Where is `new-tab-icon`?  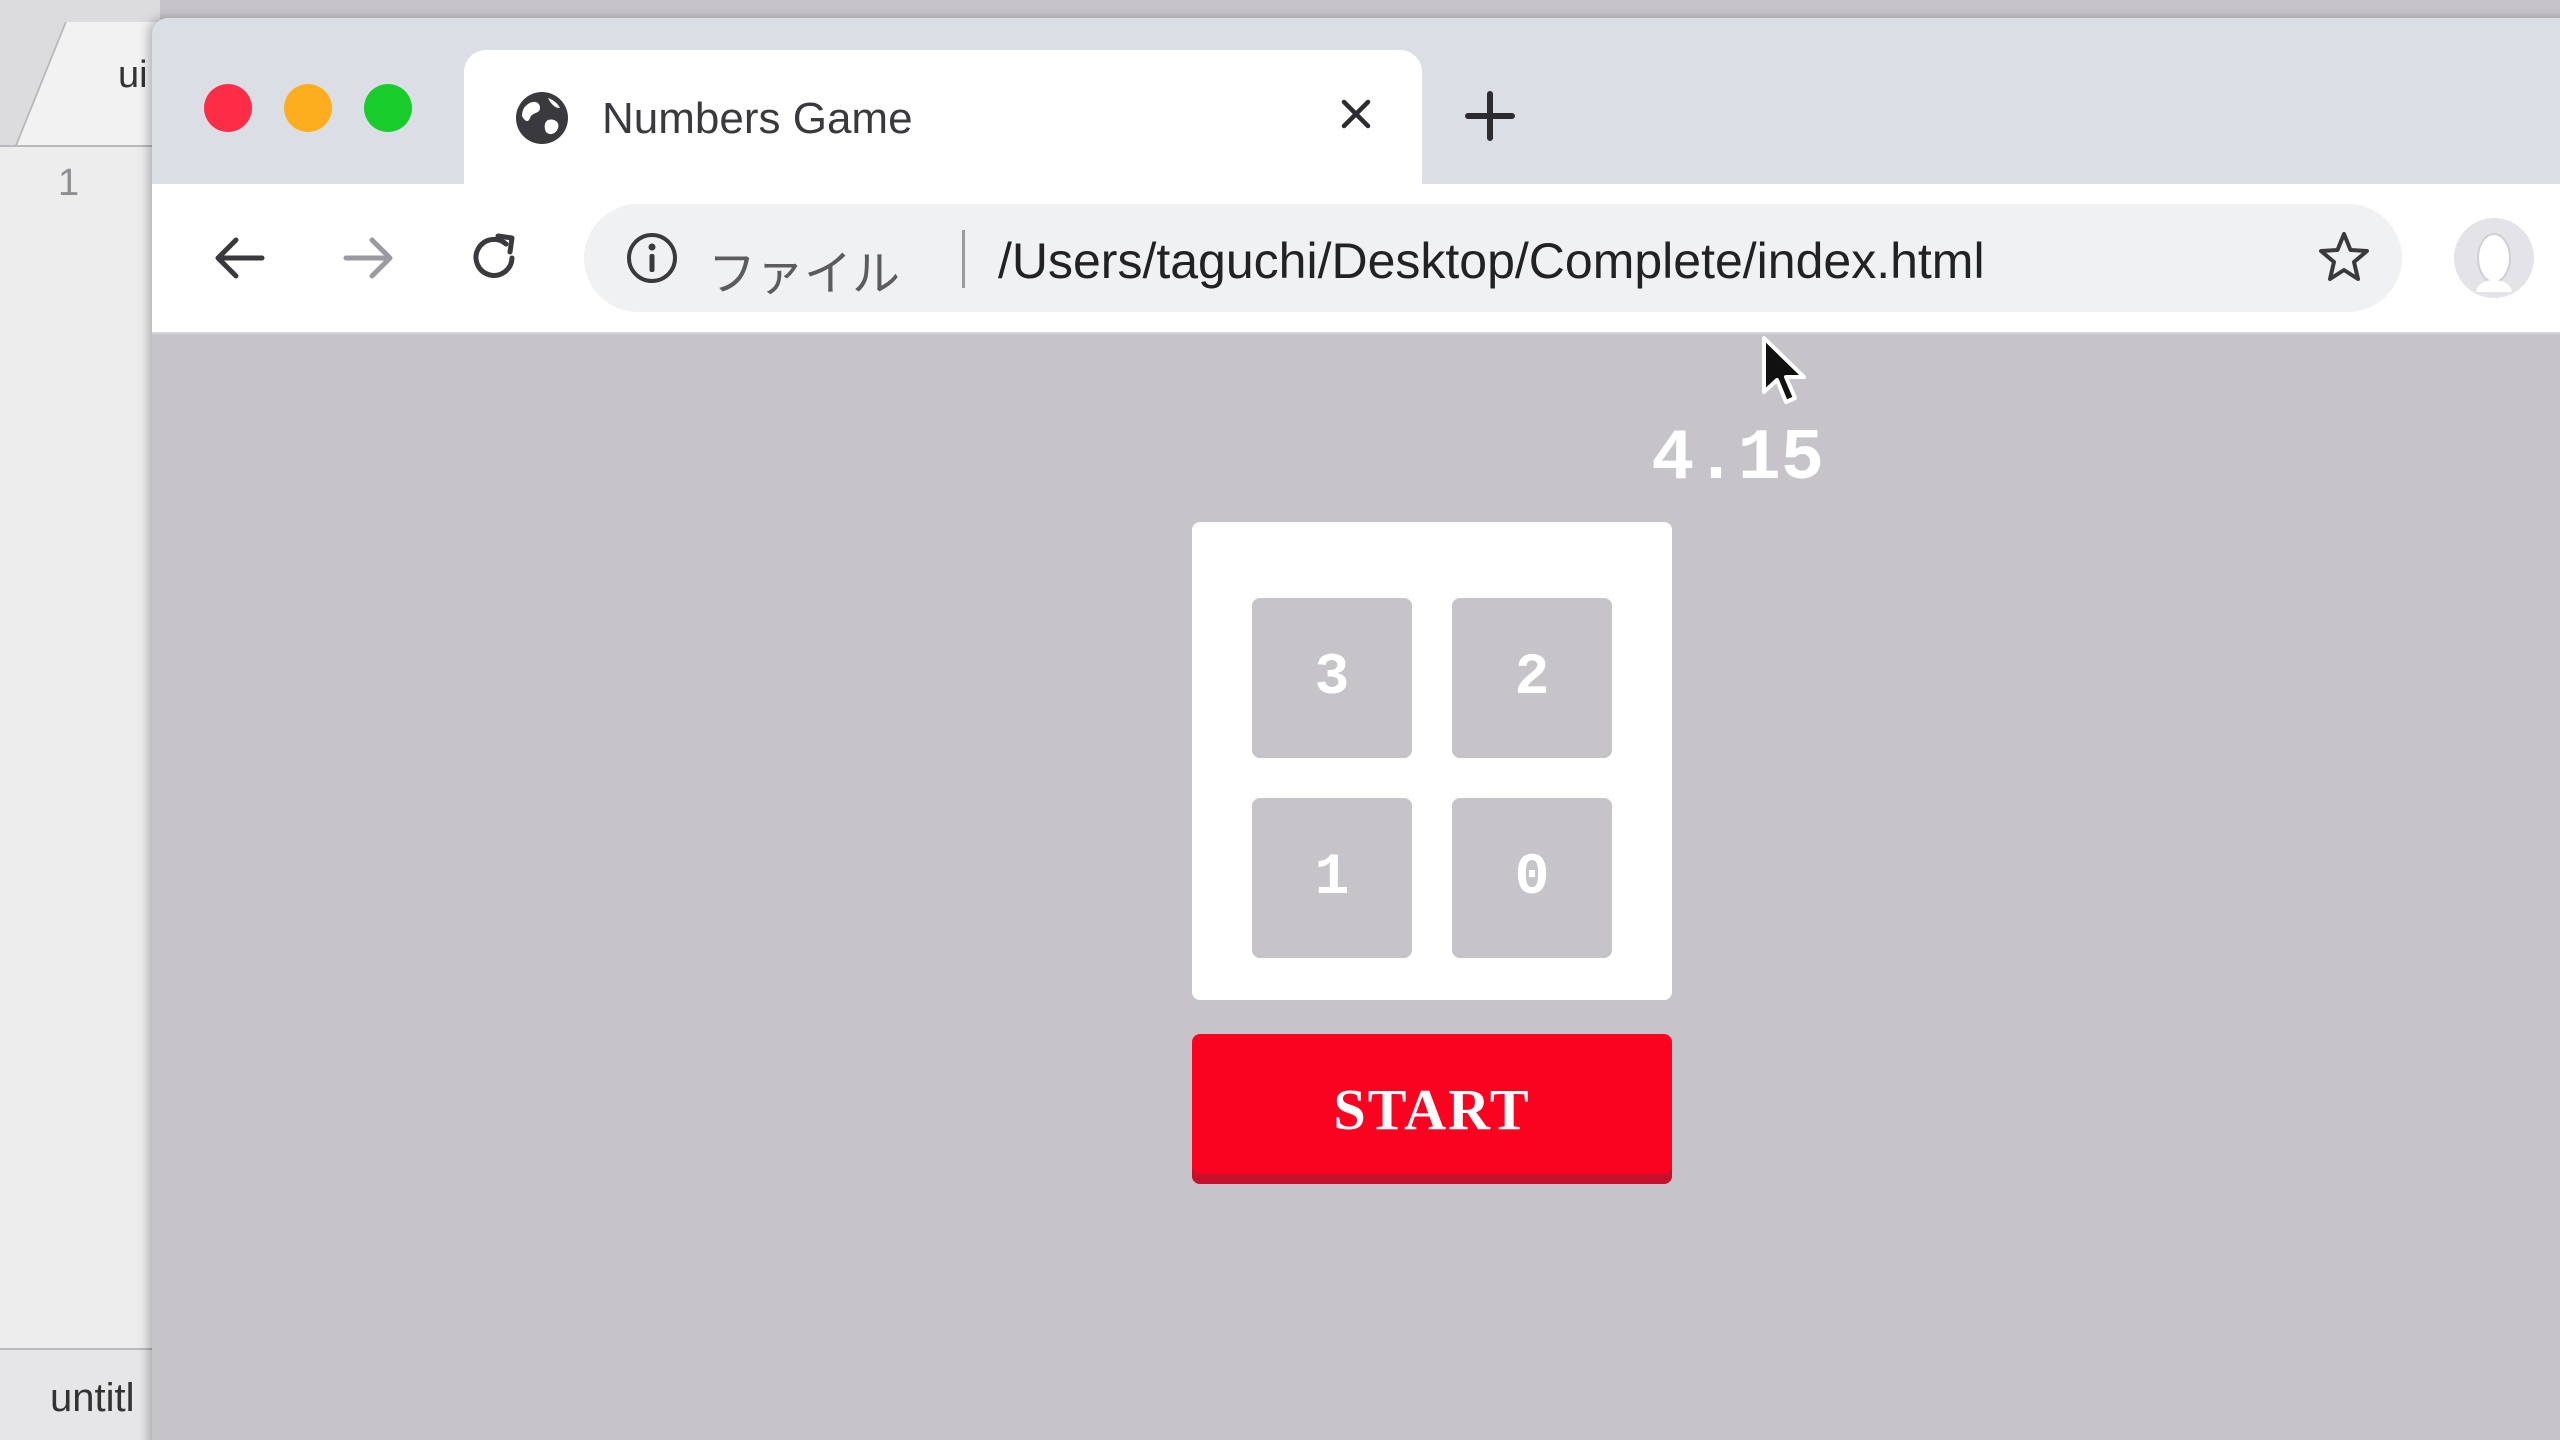
new-tab-icon is located at coordinates (1490, 116).